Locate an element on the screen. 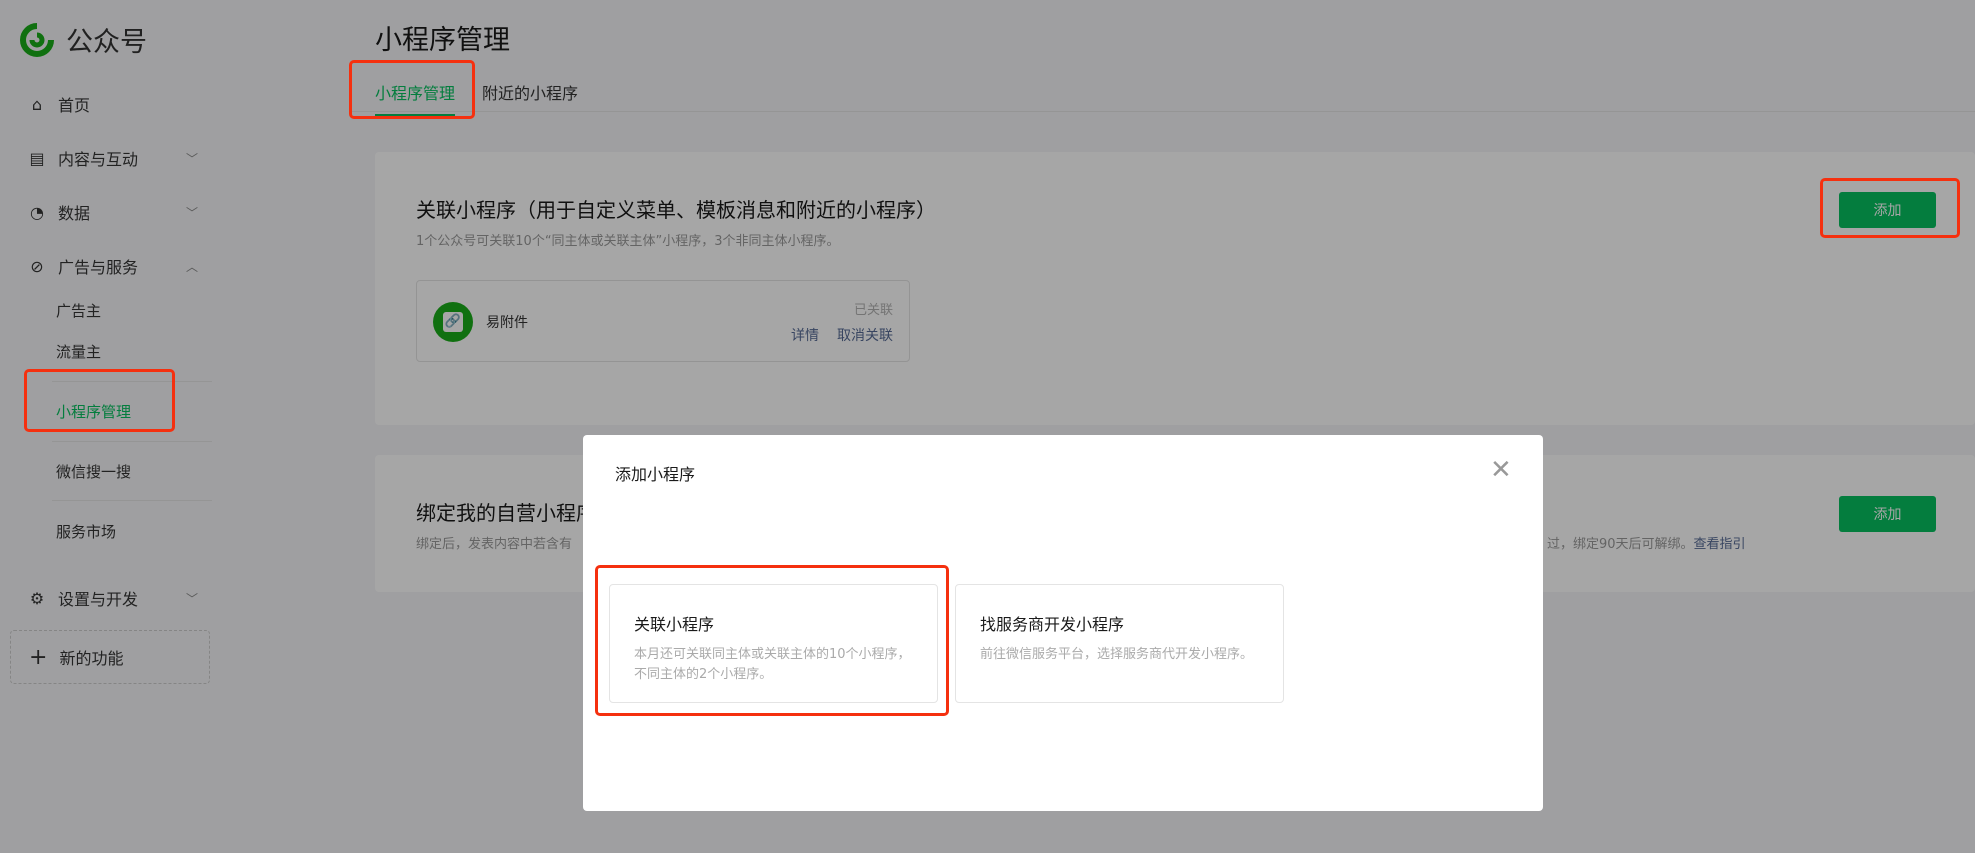  close-icon: ✕ is located at coordinates (1501, 470).